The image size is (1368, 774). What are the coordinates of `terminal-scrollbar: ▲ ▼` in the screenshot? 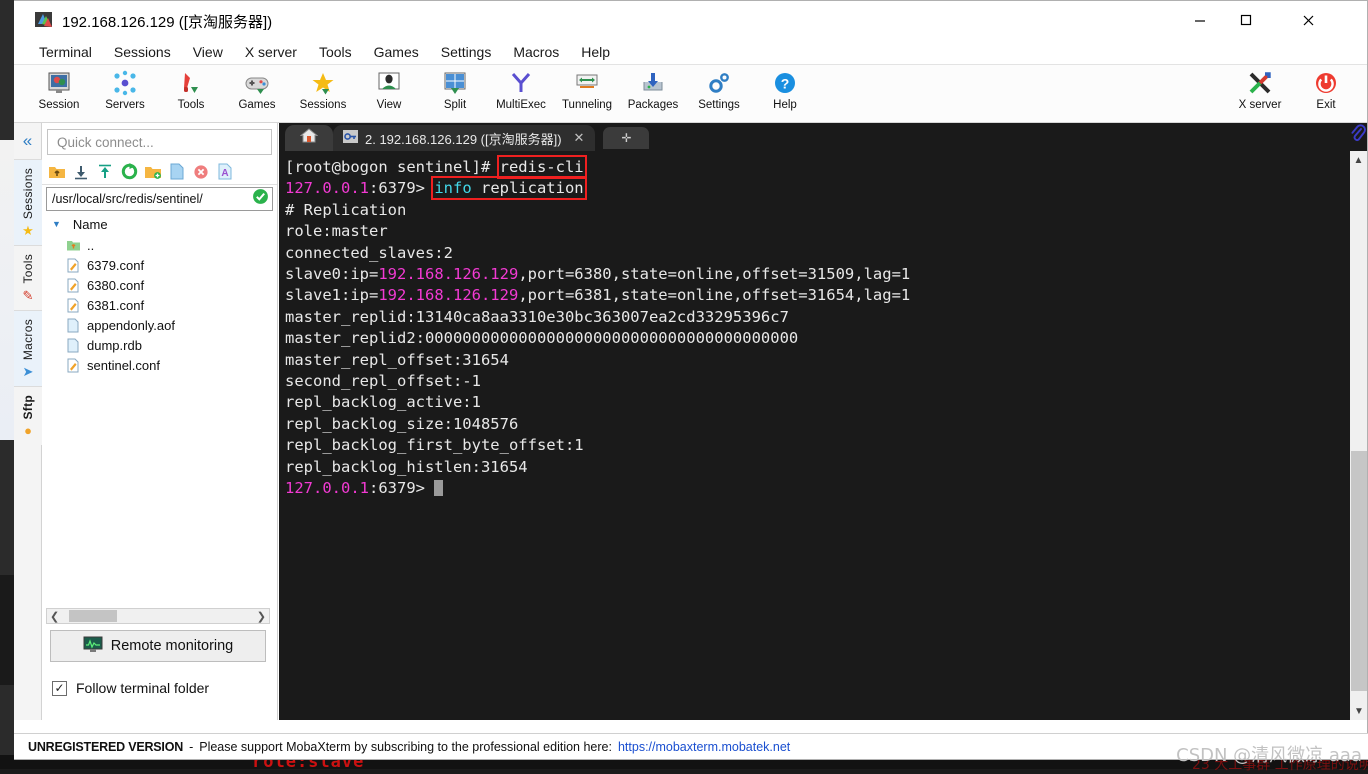 It's located at (1358, 435).